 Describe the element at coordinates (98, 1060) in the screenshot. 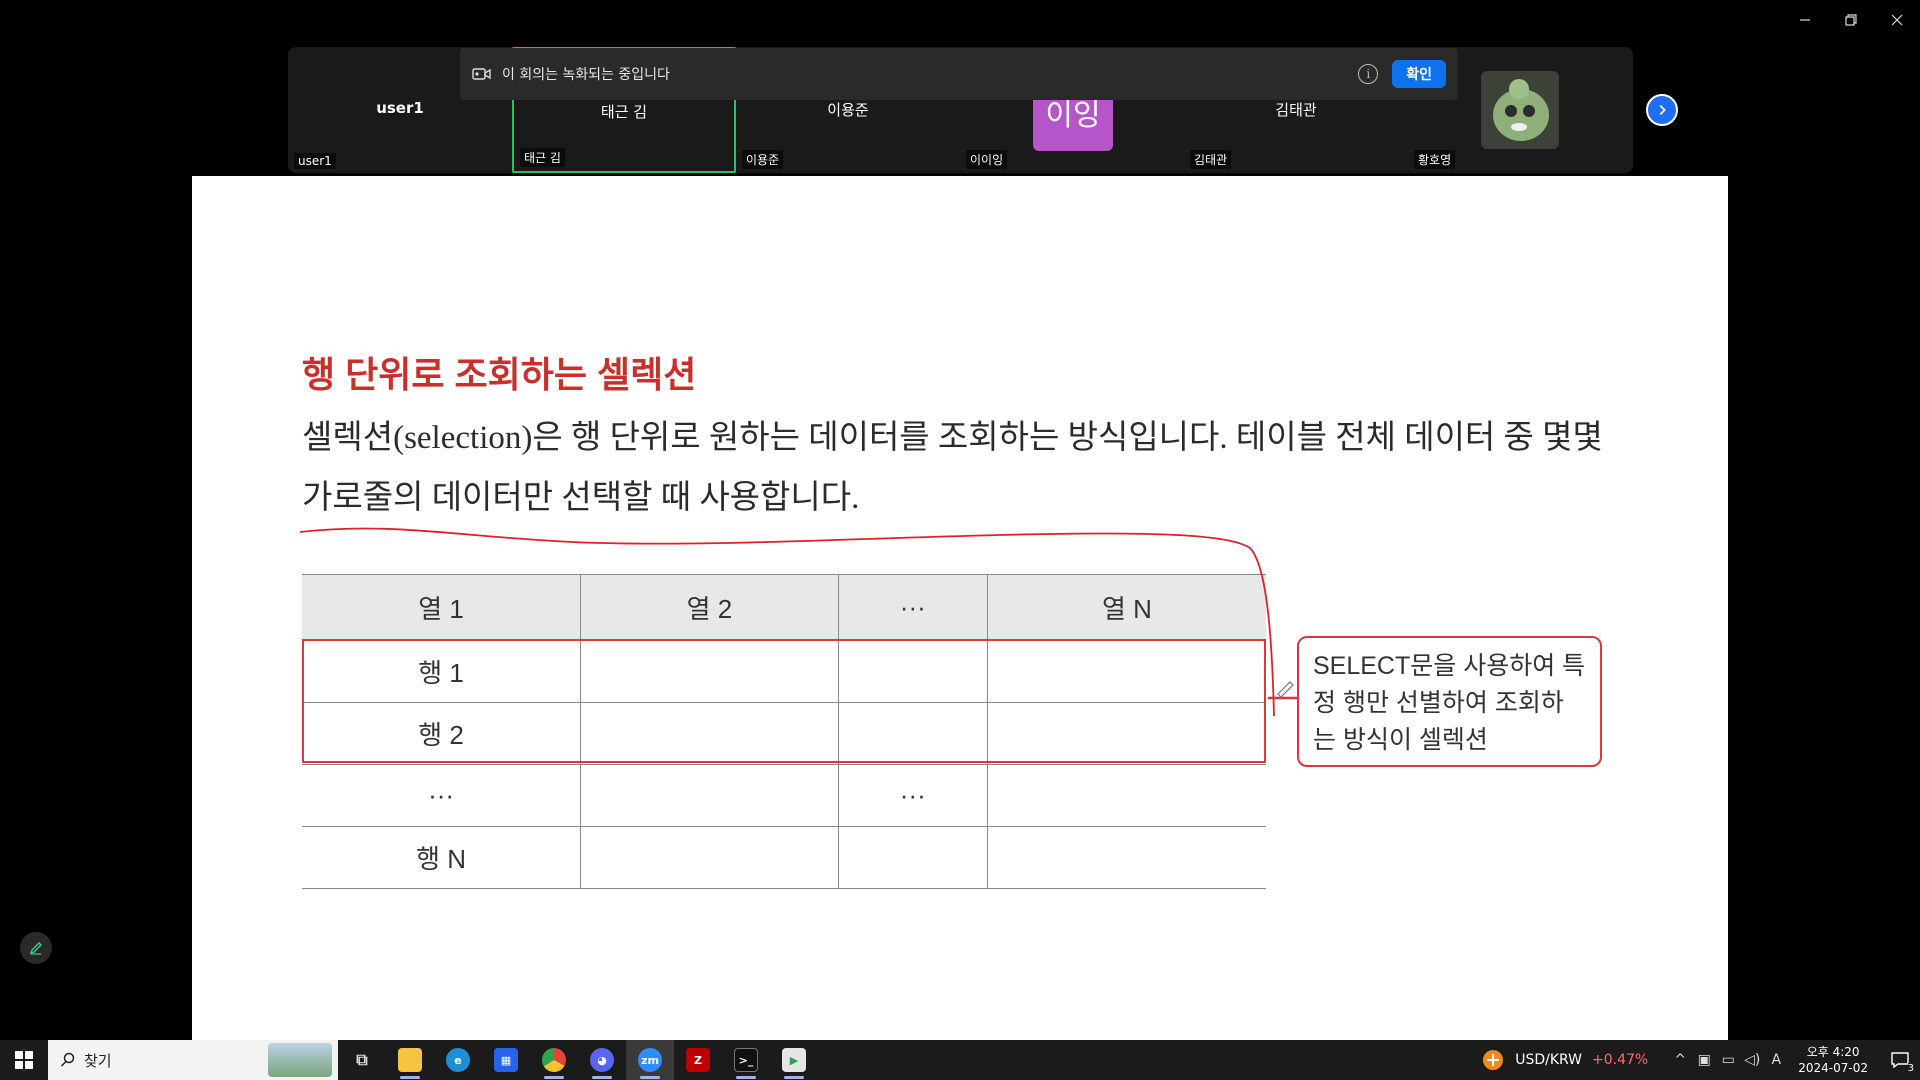

I see `search-placeholder: 찾기` at that location.